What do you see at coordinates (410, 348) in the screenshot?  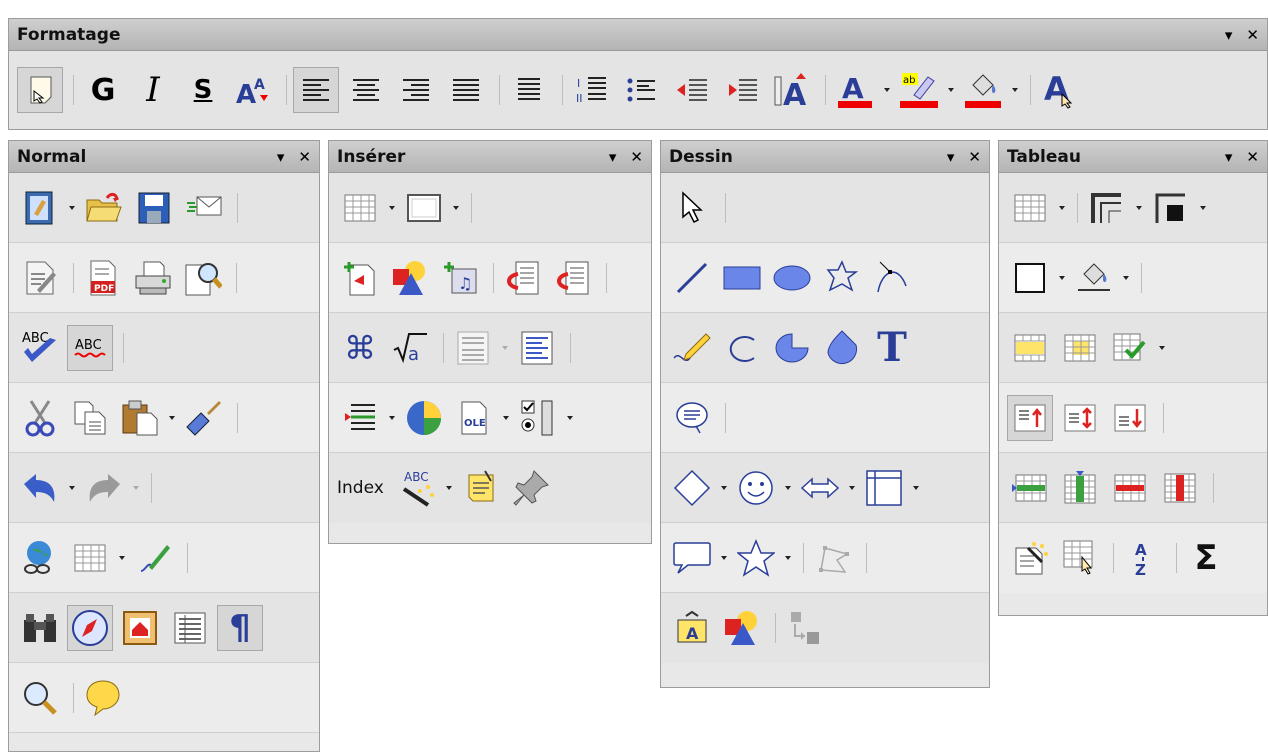 I see `insert-formula-button: a` at bounding box center [410, 348].